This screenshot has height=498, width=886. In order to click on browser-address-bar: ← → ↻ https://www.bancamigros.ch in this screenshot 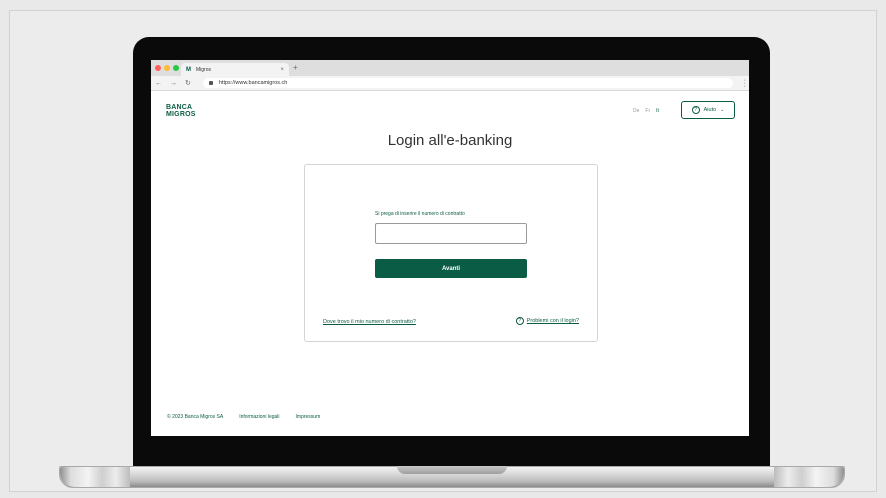, I will do `click(450, 83)`.